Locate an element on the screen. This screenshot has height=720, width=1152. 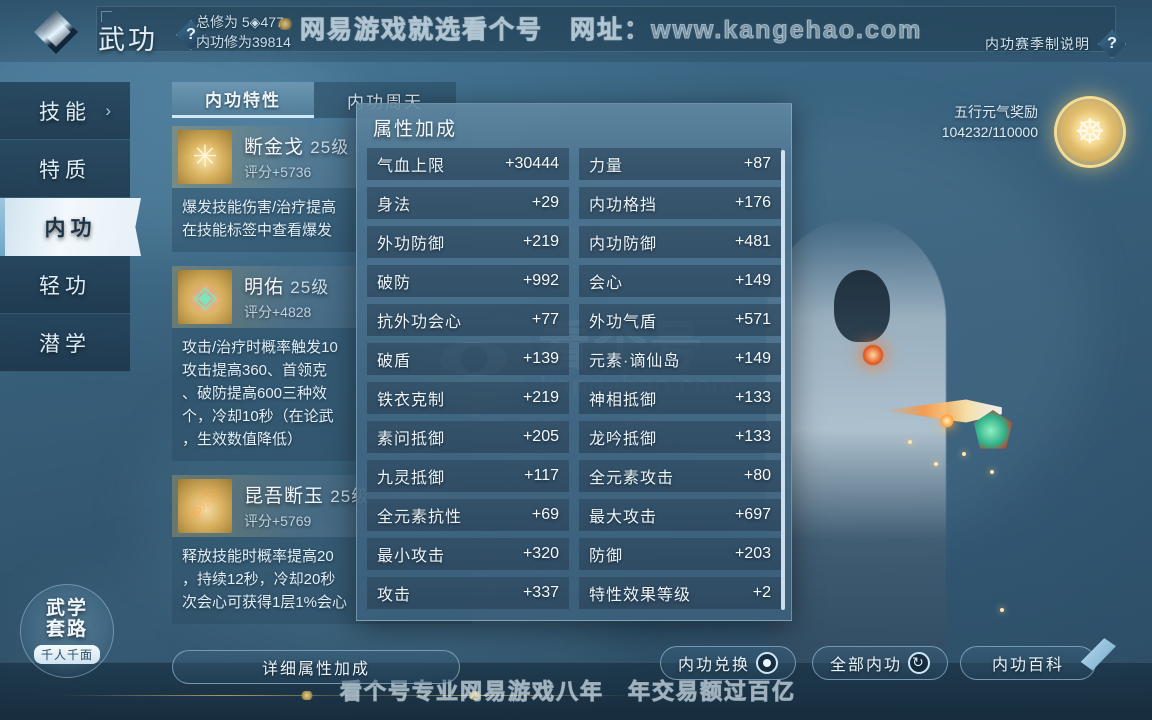
ornament-icon is located at coordinates (285, 24).